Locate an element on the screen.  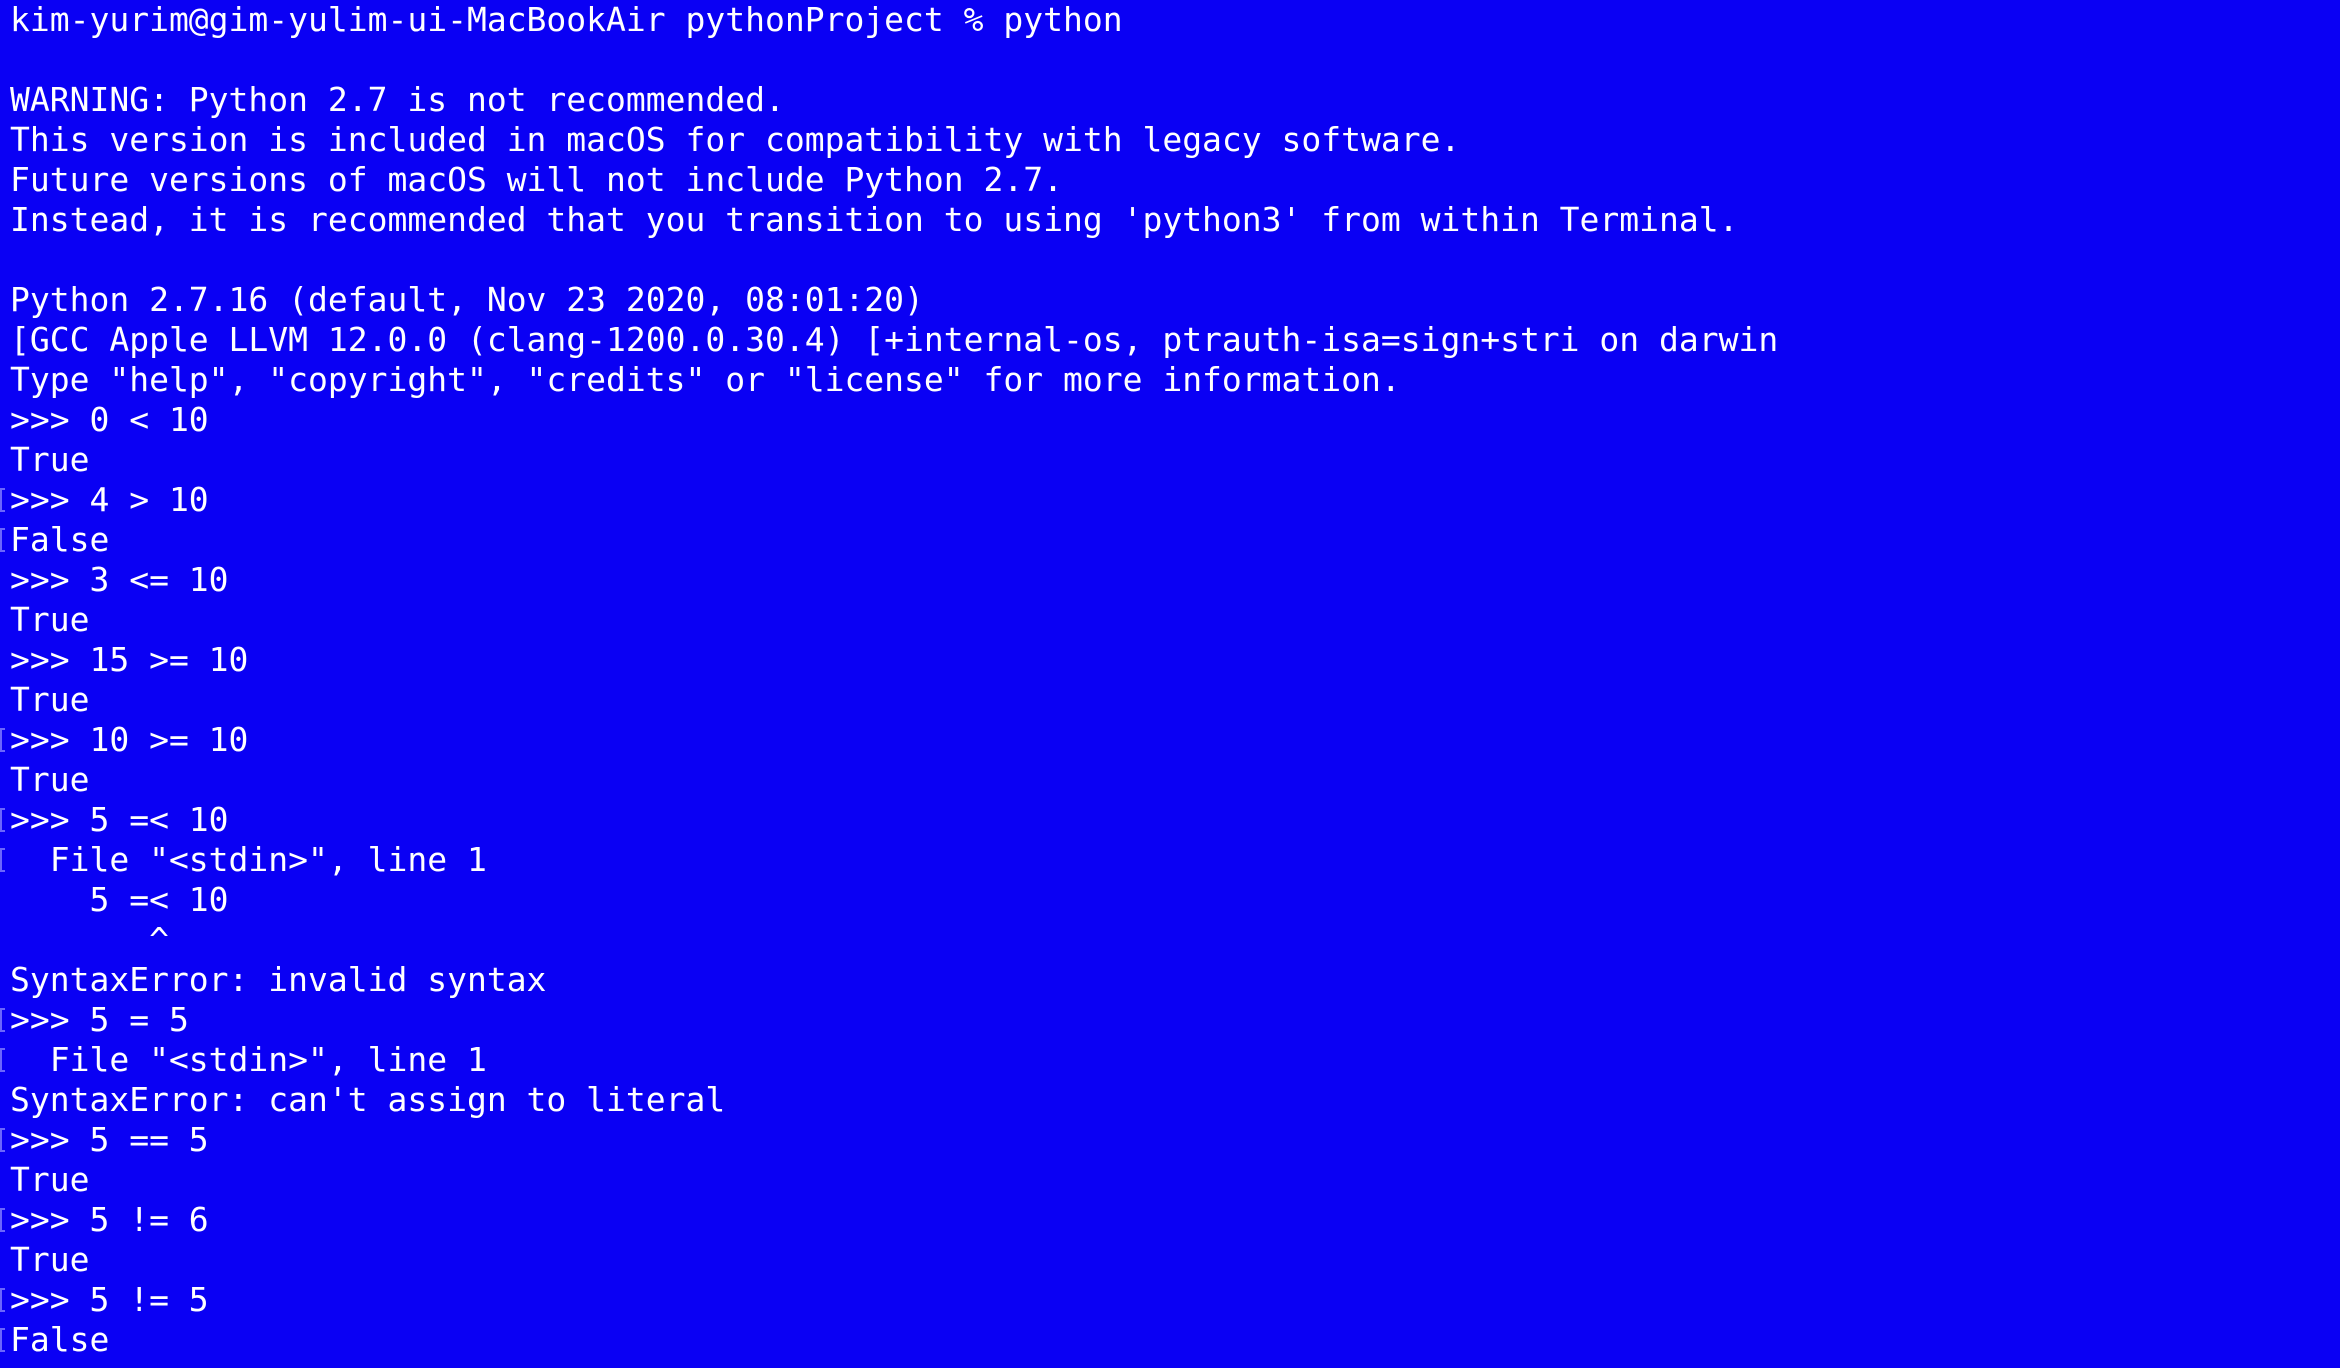
line-text: >>> is located at coordinates (40, 1364).